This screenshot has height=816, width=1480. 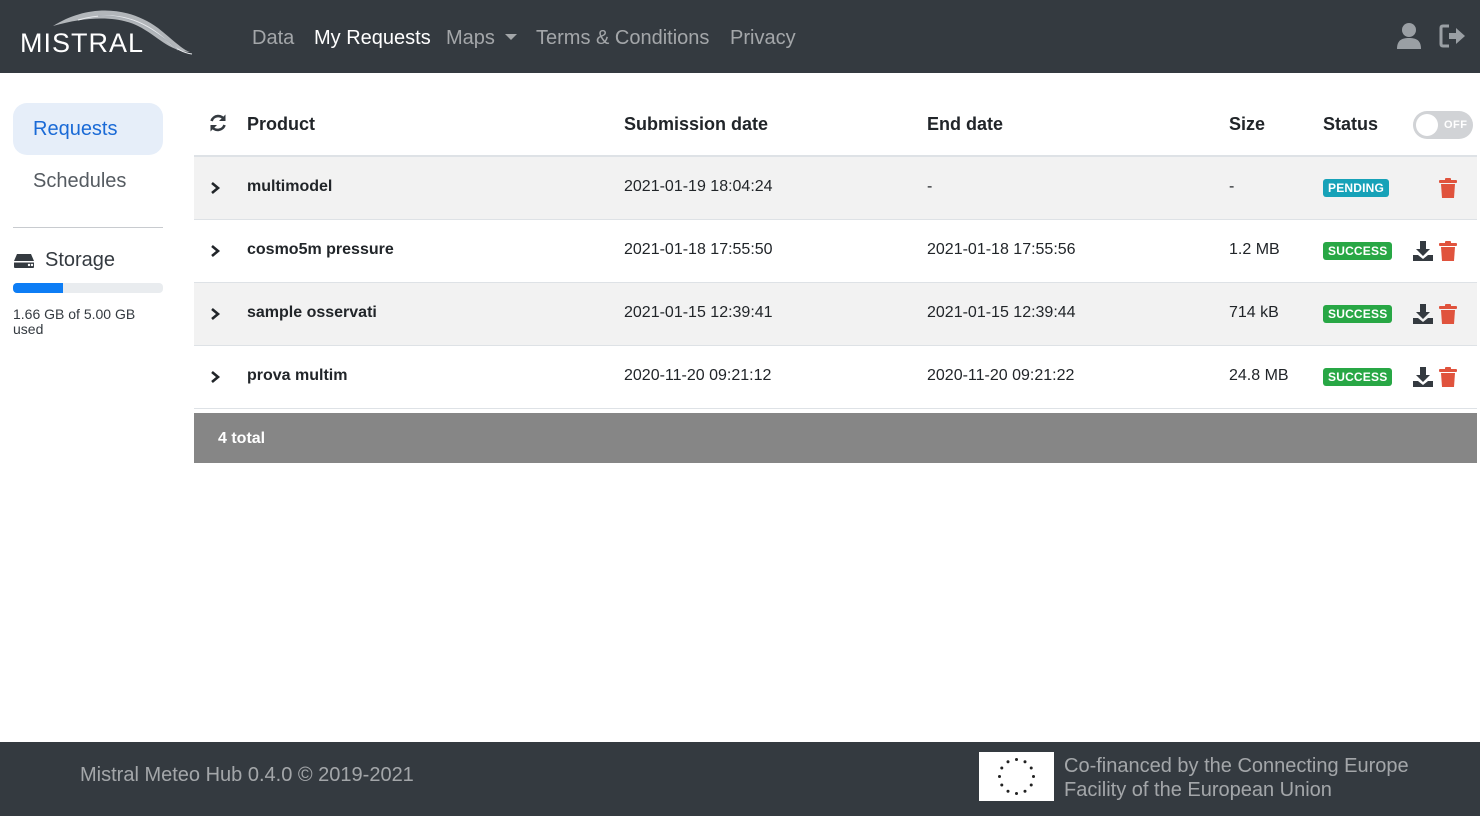 I want to click on logout-icon, so click(x=1453, y=36).